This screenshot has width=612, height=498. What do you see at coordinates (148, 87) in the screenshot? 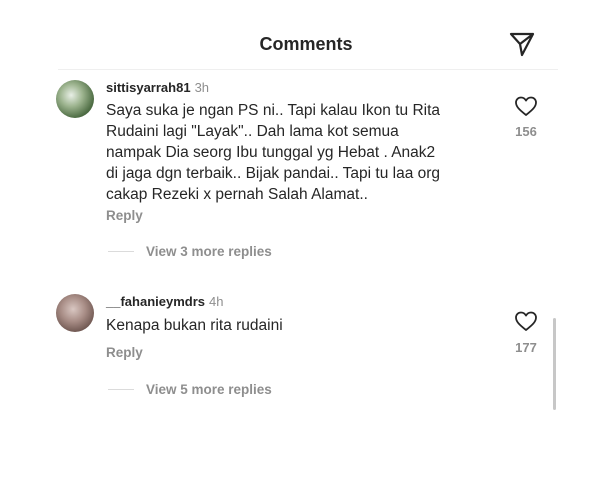
I see `comment-username: sittisyarrah81` at bounding box center [148, 87].